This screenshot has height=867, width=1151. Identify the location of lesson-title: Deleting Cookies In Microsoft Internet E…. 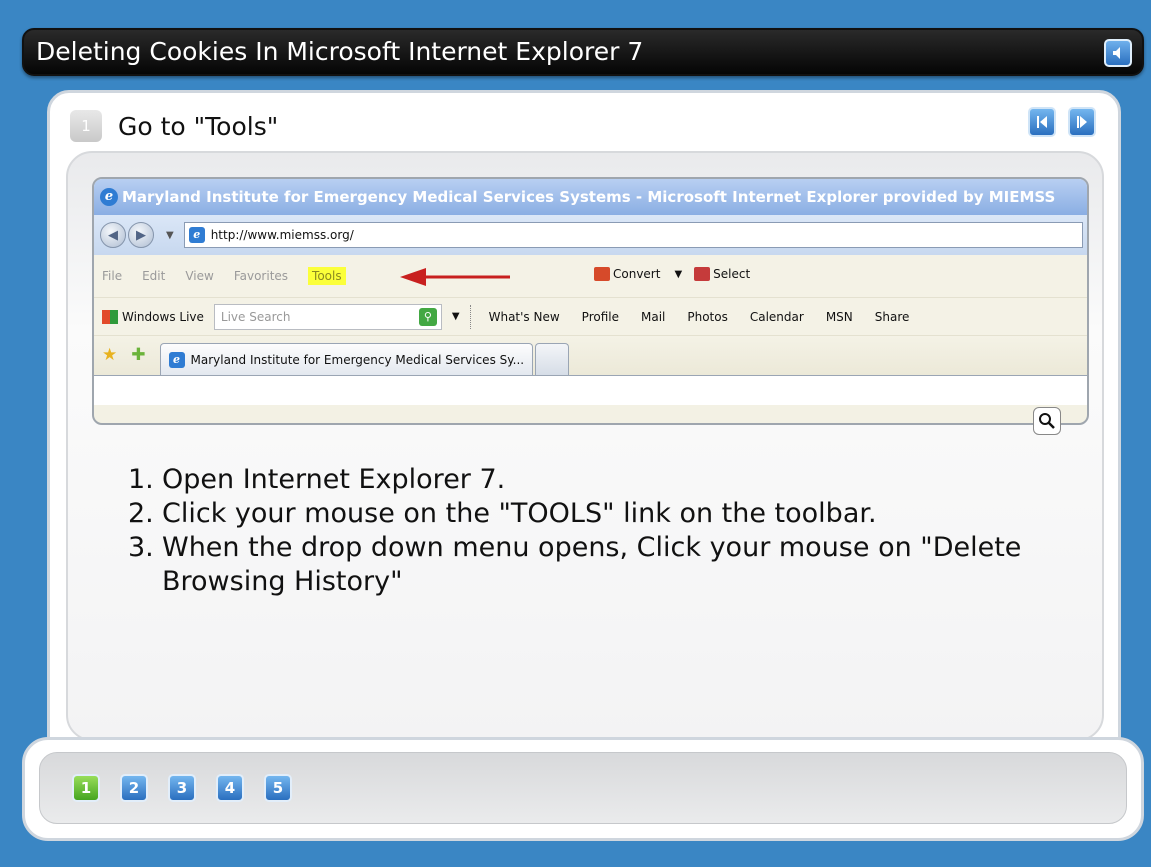
(340, 51).